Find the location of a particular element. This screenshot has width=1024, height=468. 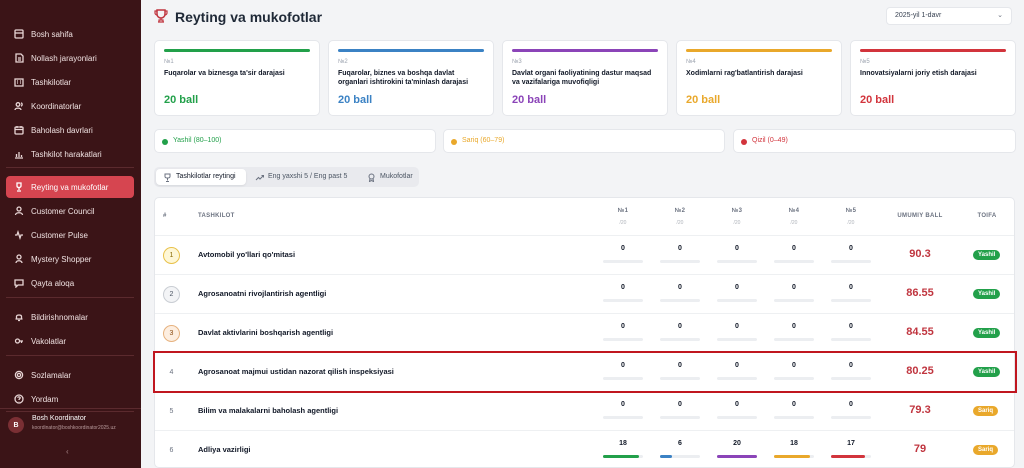

tab-label: Tashkilotlar reytingi is located at coordinates (206, 176).